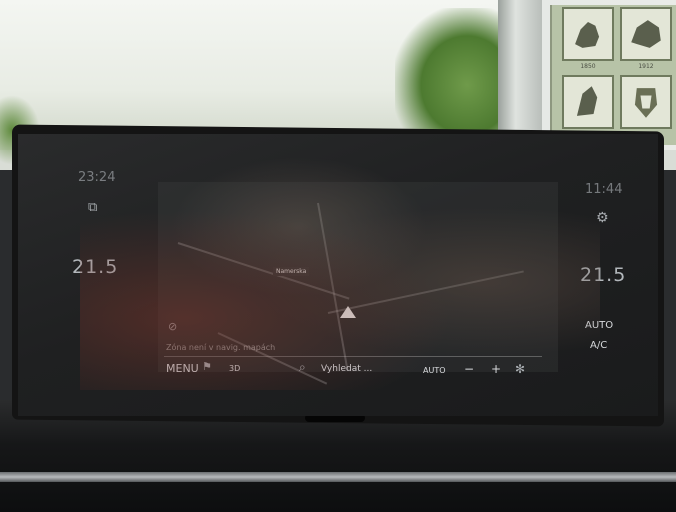 The width and height of the screenshot is (676, 512). What do you see at coordinates (599, 325) in the screenshot?
I see `auto-button: AUTO` at bounding box center [599, 325].